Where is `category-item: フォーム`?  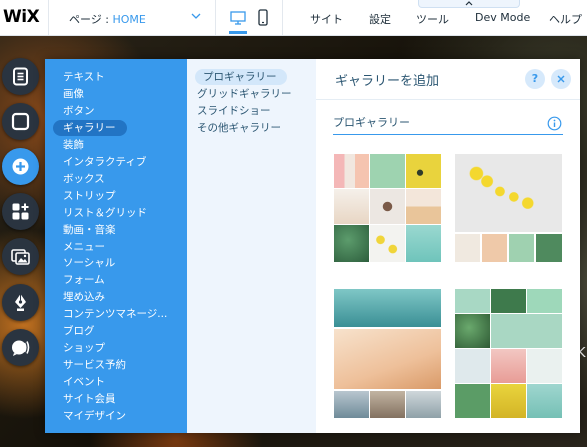
category-item: フォーム is located at coordinates (84, 280).